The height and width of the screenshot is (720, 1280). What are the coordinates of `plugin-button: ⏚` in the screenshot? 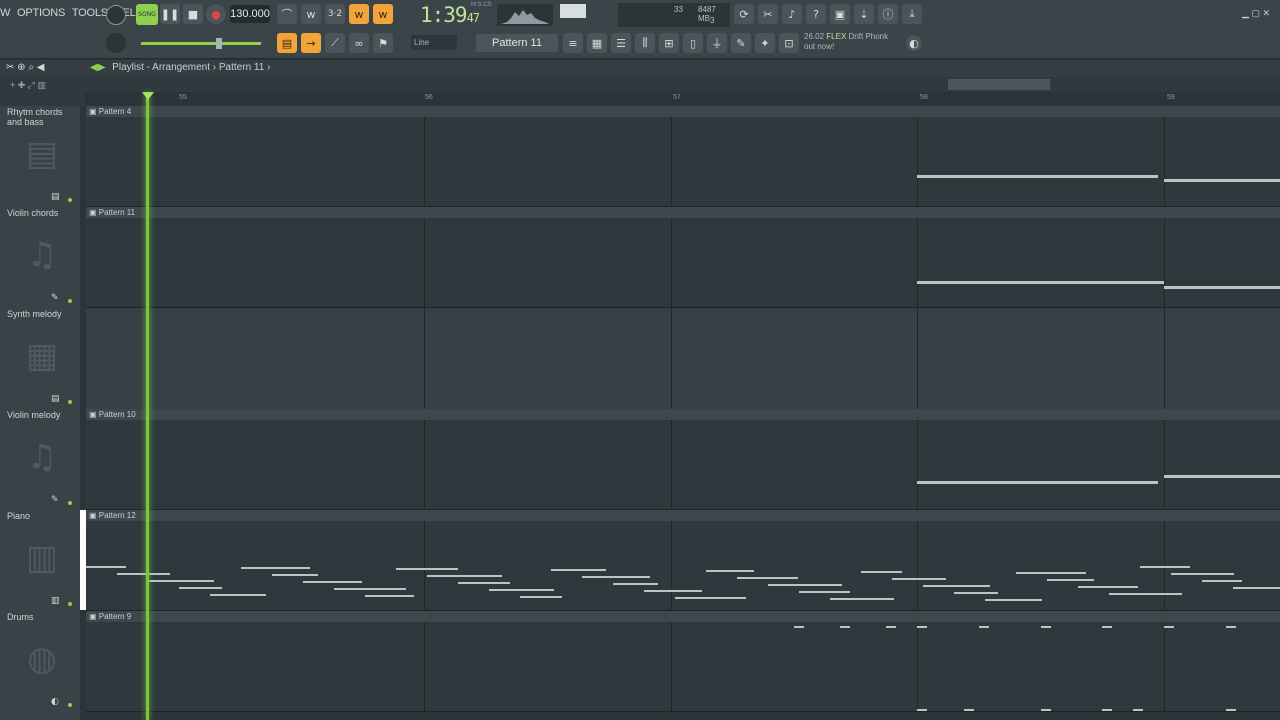 It's located at (717, 43).